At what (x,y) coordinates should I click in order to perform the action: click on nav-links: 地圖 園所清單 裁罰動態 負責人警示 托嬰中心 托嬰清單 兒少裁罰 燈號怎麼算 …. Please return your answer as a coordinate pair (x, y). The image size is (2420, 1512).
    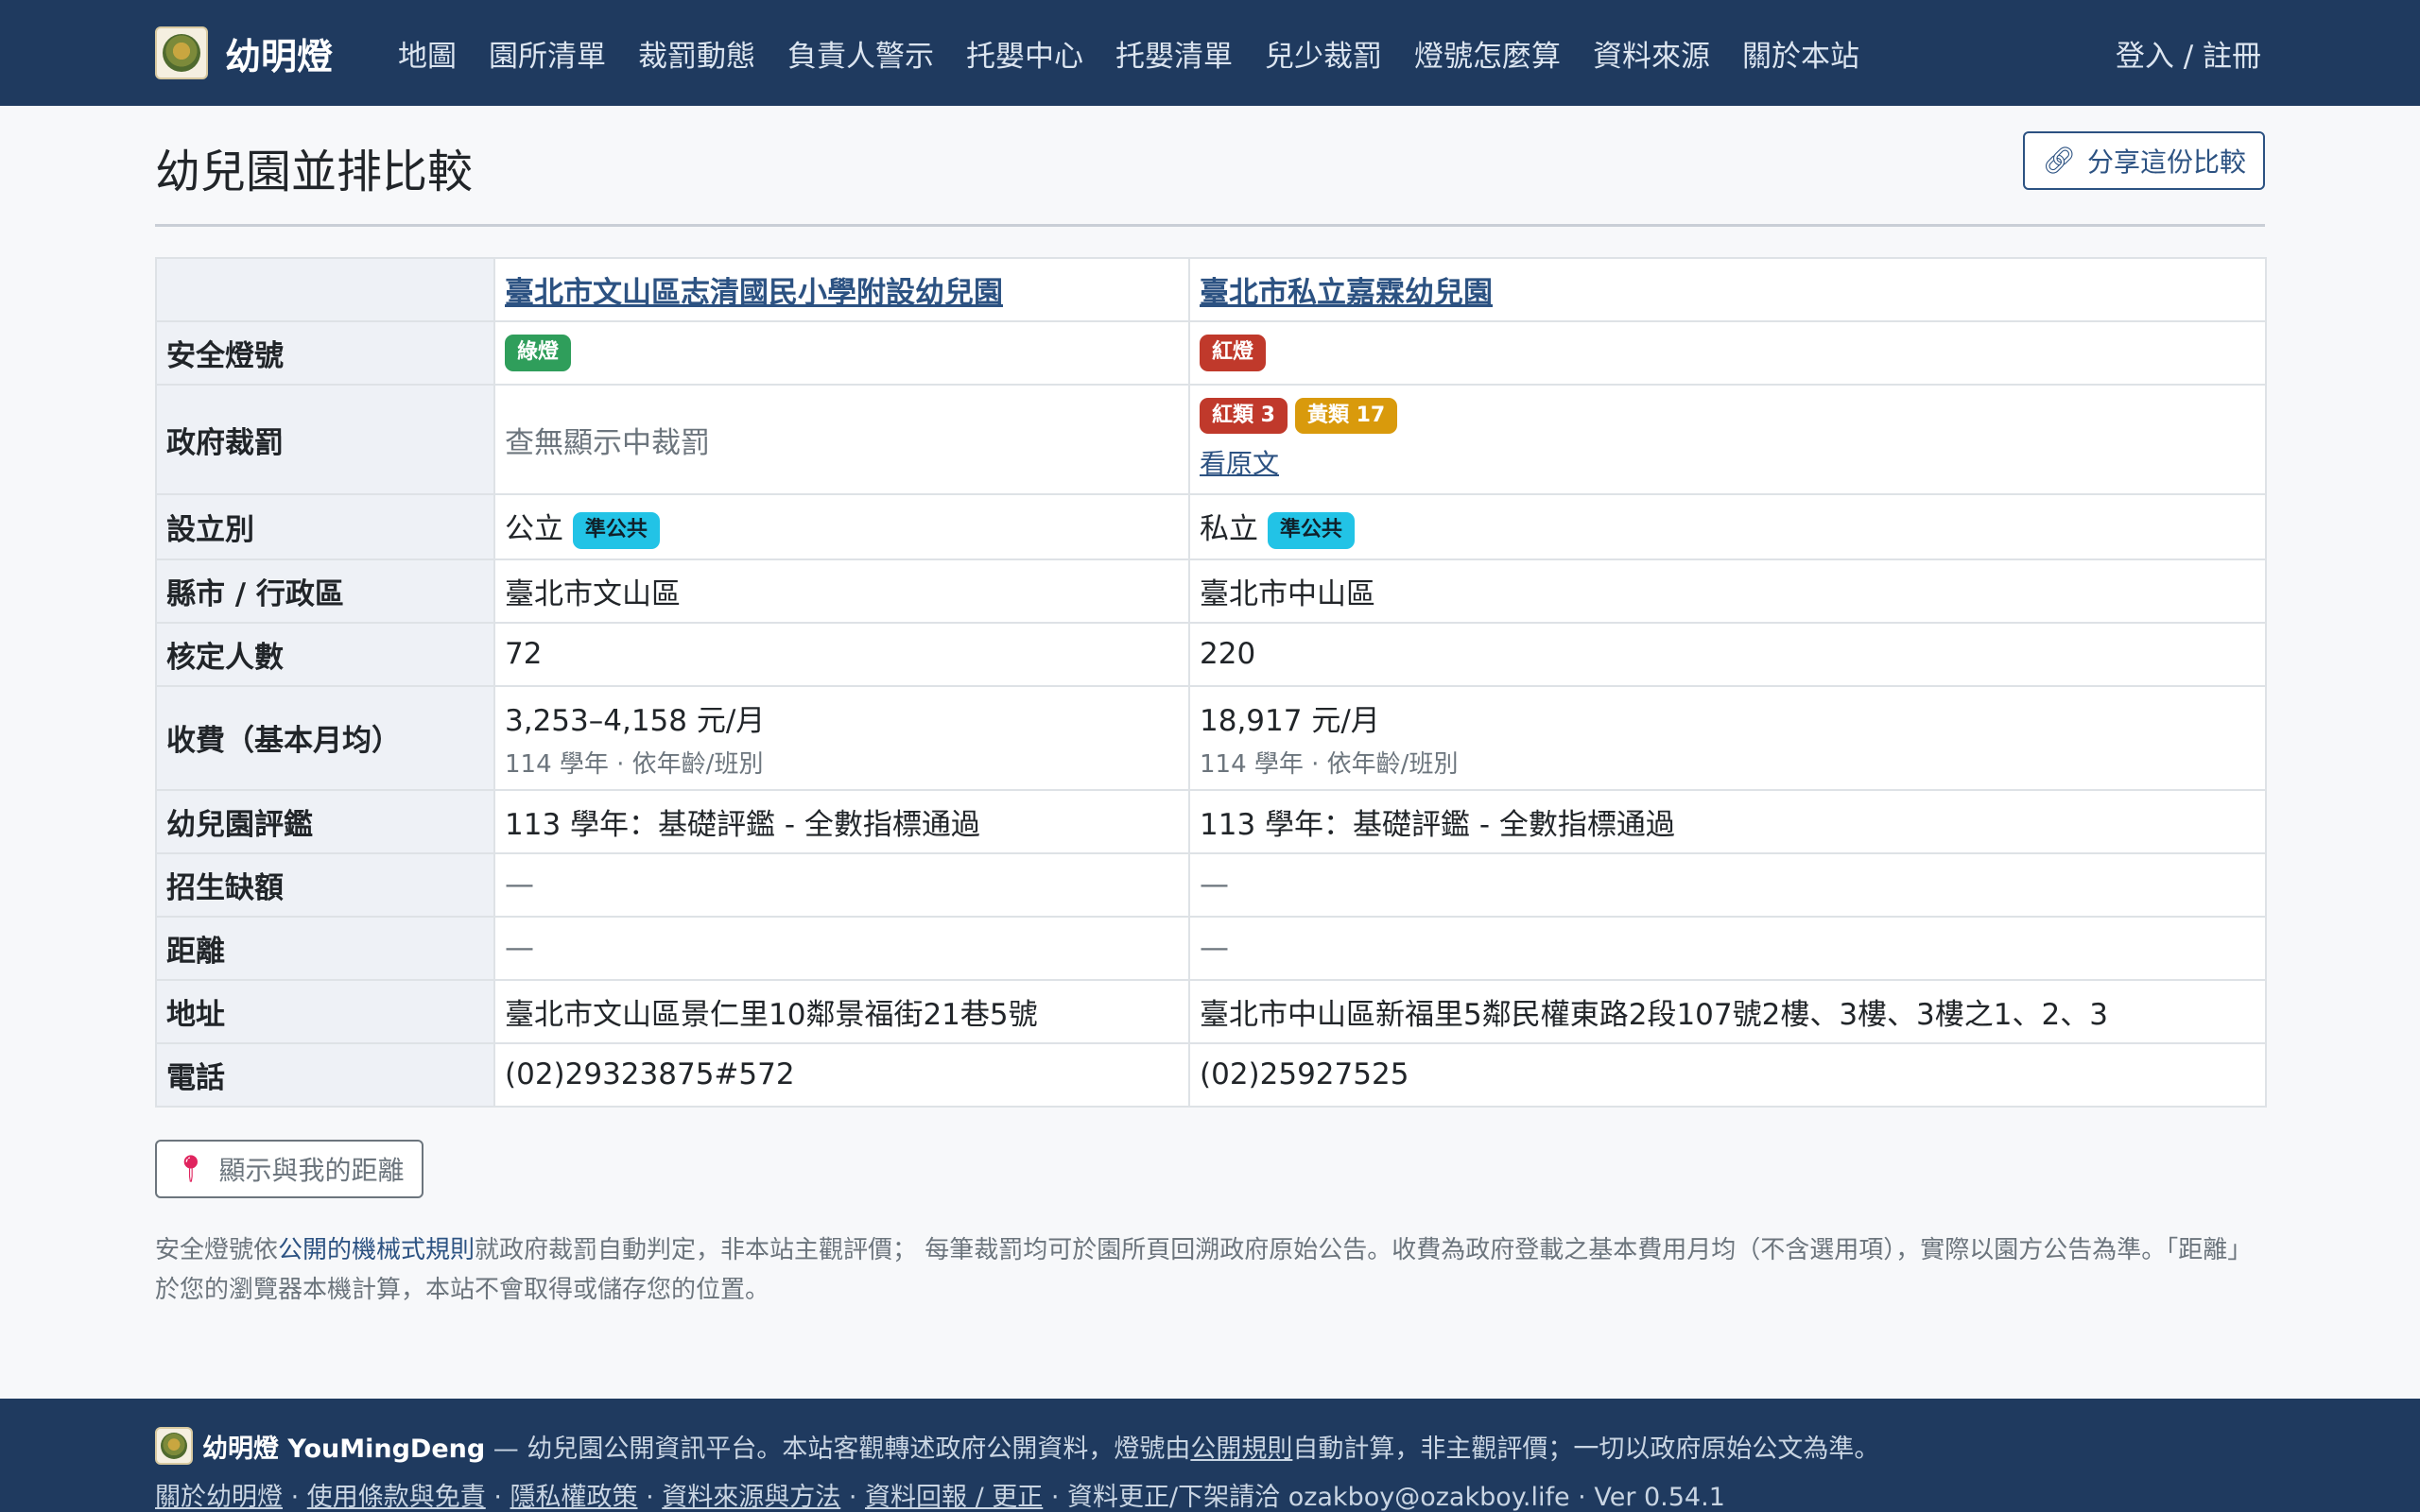
    Looking at the image, I should click on (1129, 52).